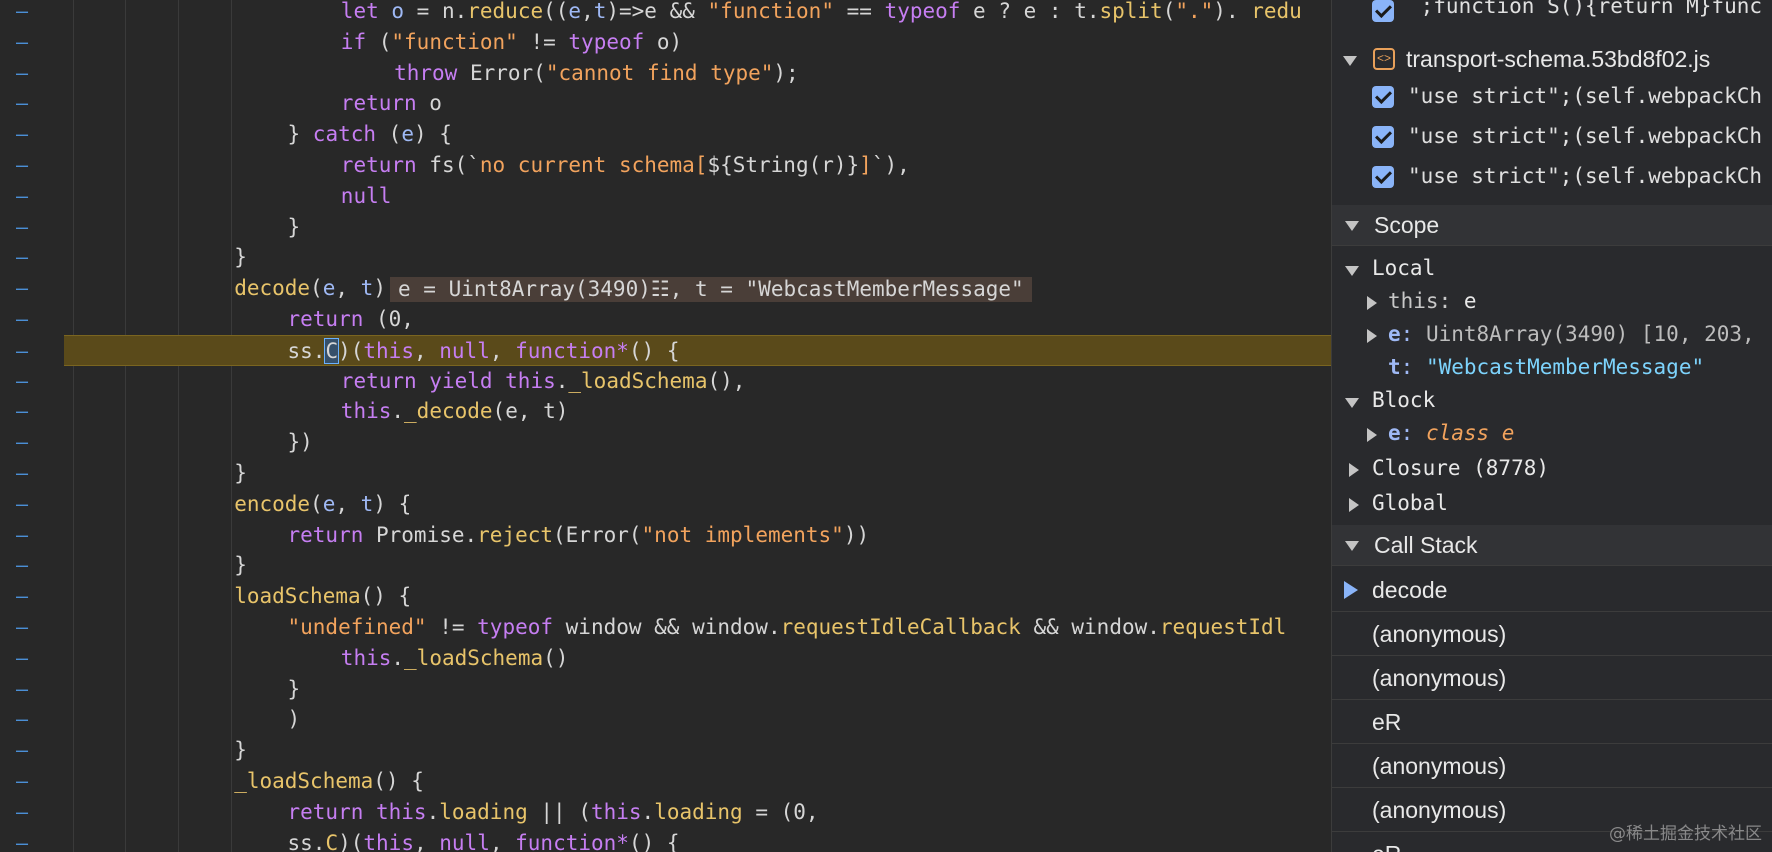 This screenshot has height=852, width=1772. Describe the element at coordinates (454, 41) in the screenshot. I see `code-token: "function"` at that location.